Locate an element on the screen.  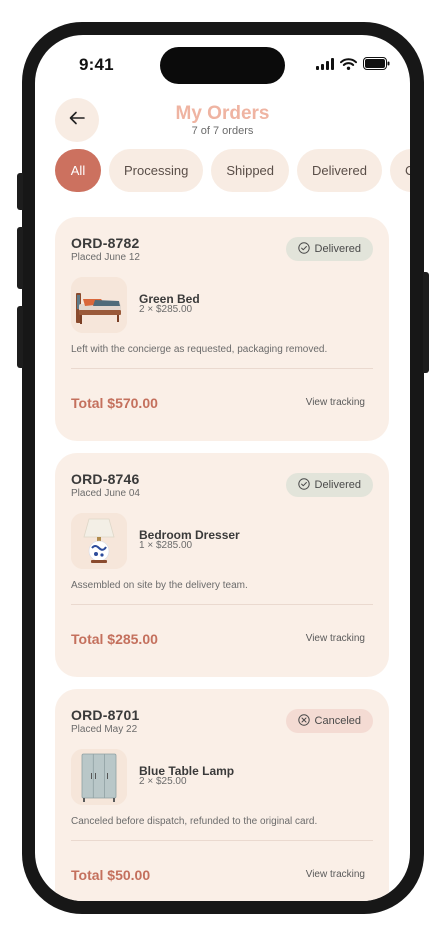
status-icons is located at coordinates (353, 66).